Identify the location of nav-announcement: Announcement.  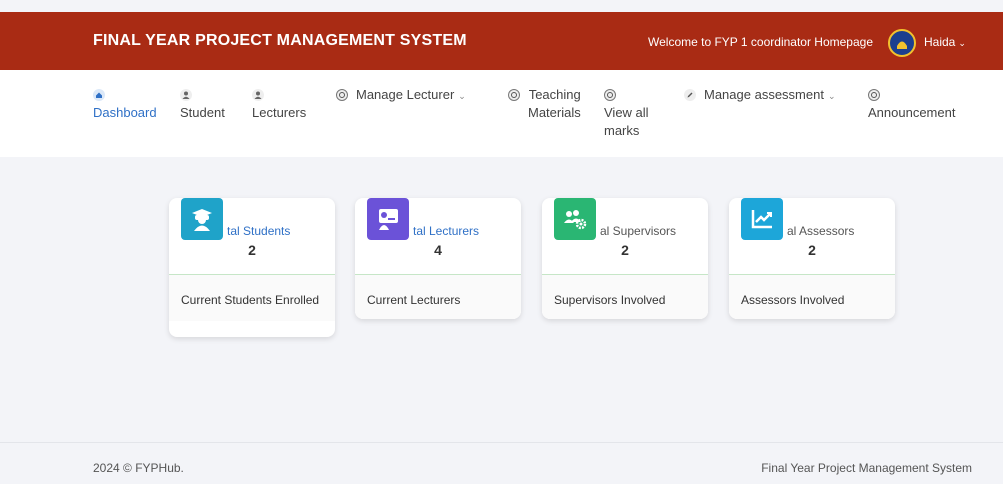
(911, 105).